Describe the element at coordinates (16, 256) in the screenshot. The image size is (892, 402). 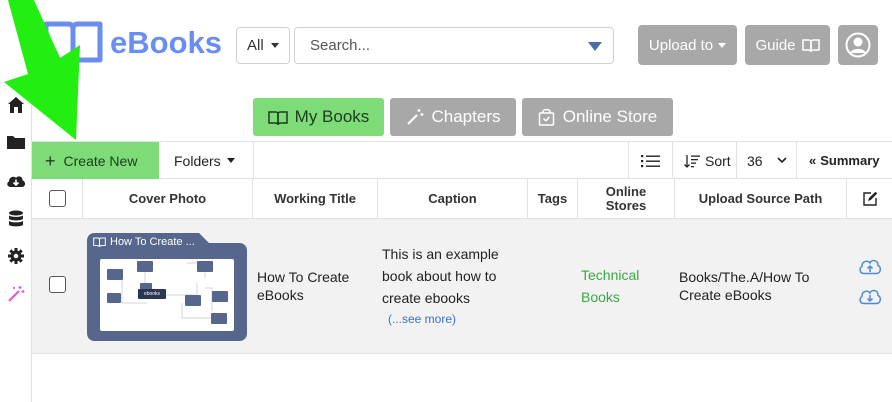
I see `gear-icon` at that location.